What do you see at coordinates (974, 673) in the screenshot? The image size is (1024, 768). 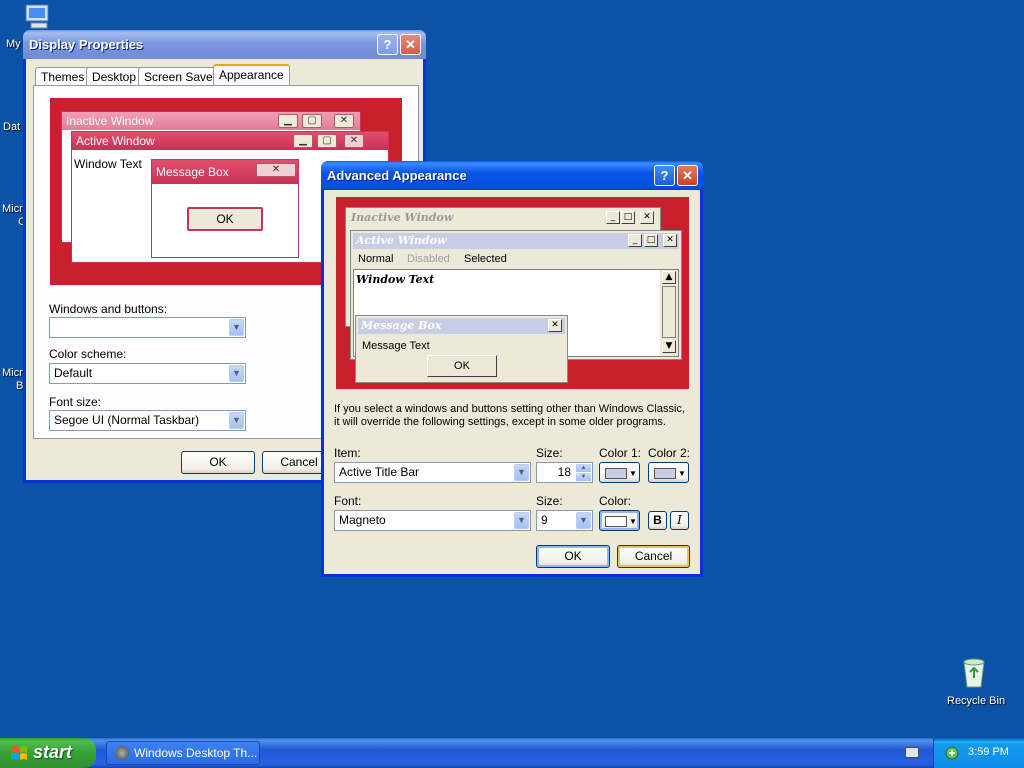 I see `recycle-bin-icon` at bounding box center [974, 673].